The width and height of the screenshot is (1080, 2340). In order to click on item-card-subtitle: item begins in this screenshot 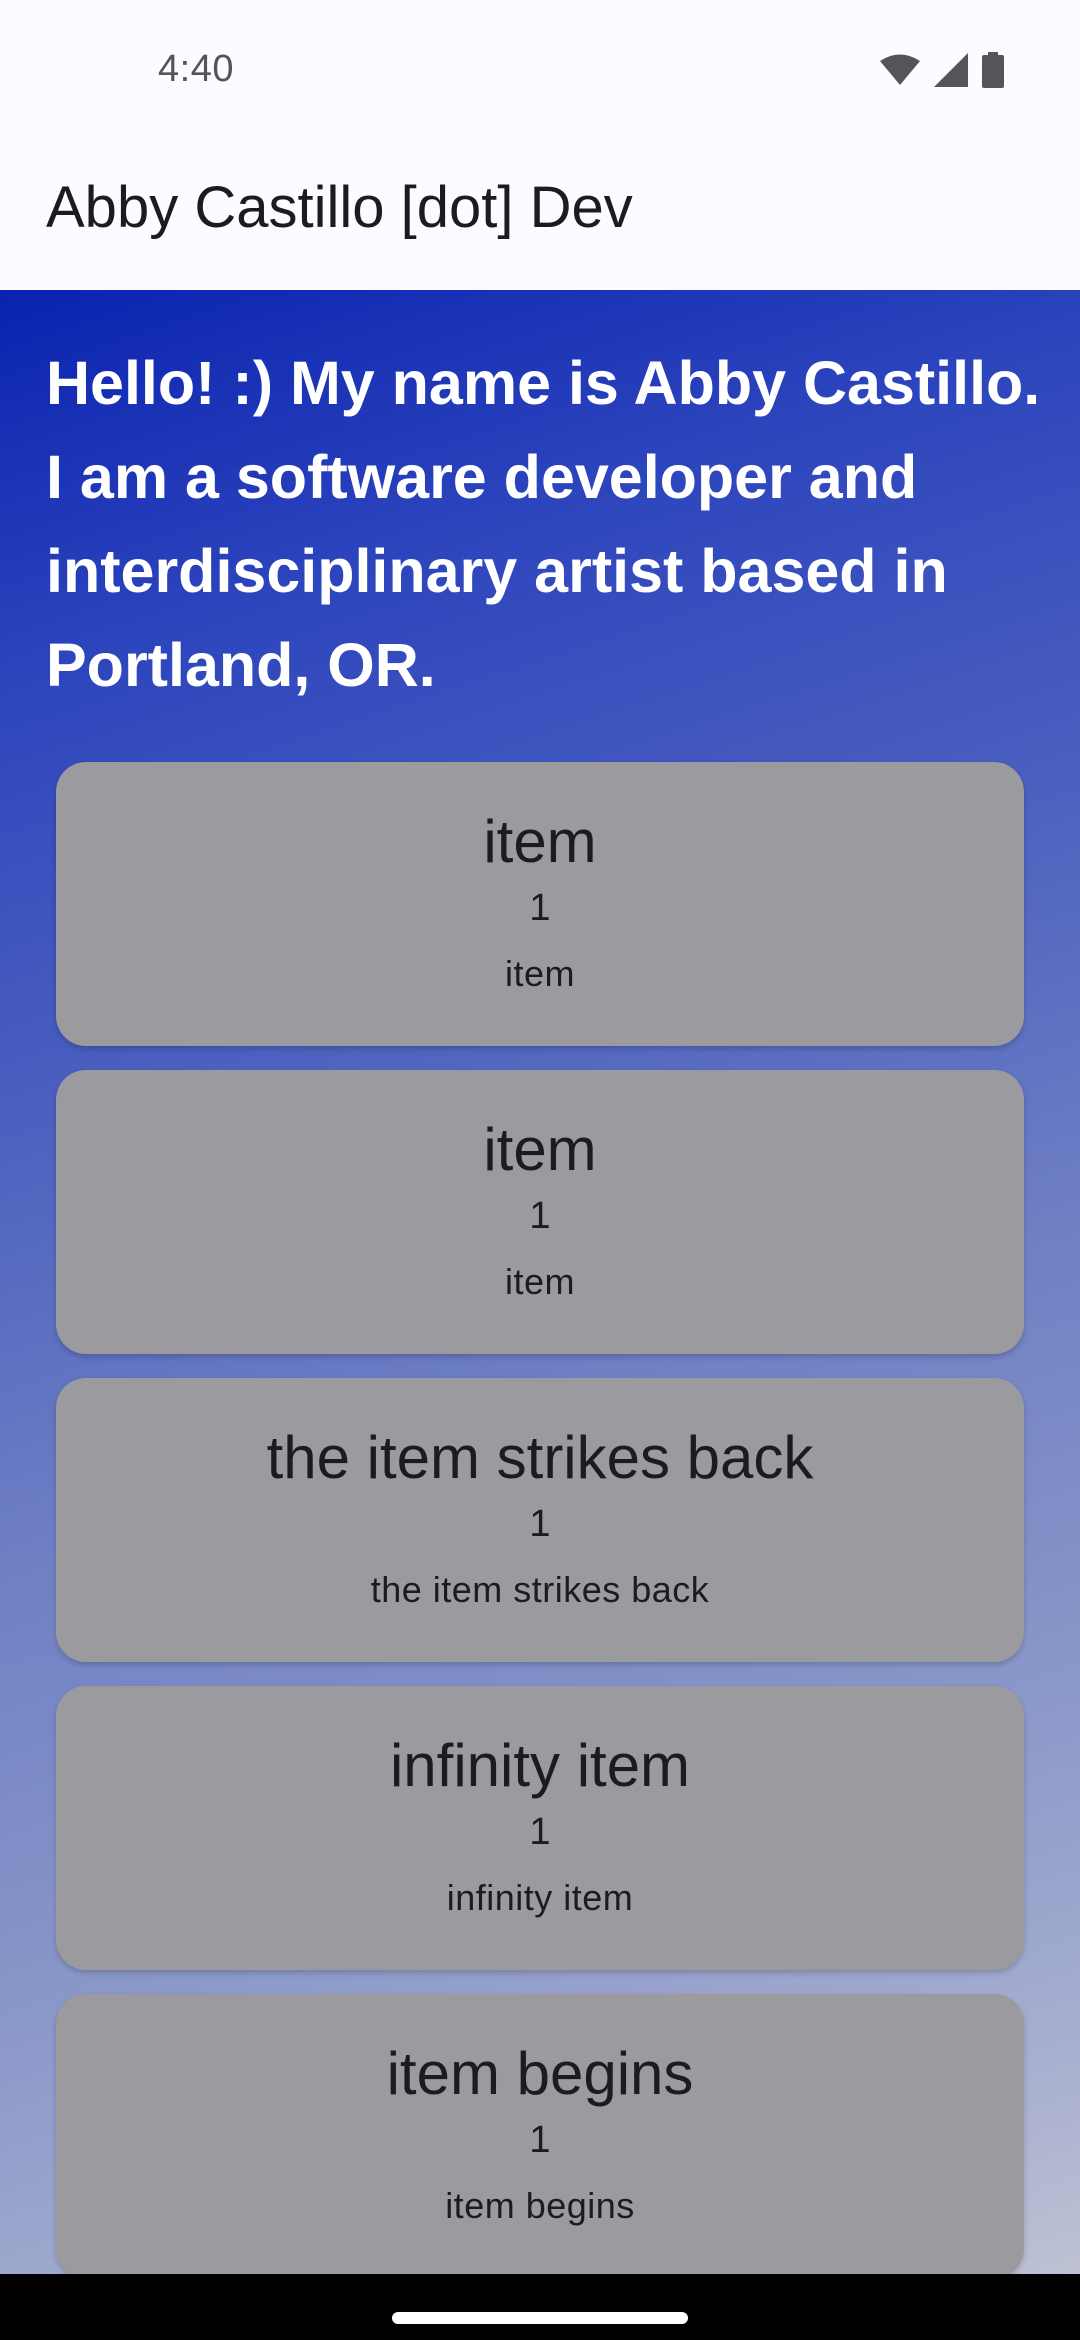, I will do `click(540, 2205)`.